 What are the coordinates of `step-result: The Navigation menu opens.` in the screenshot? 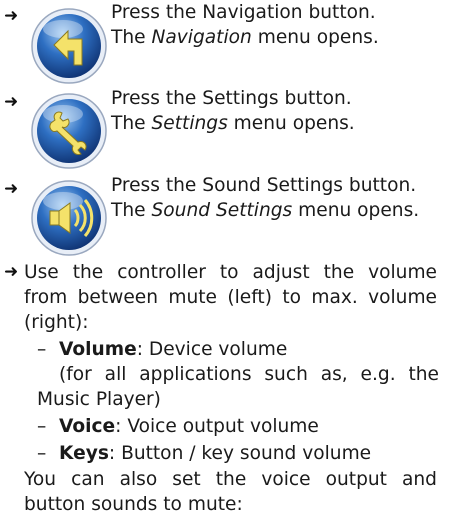 It's located at (245, 37).